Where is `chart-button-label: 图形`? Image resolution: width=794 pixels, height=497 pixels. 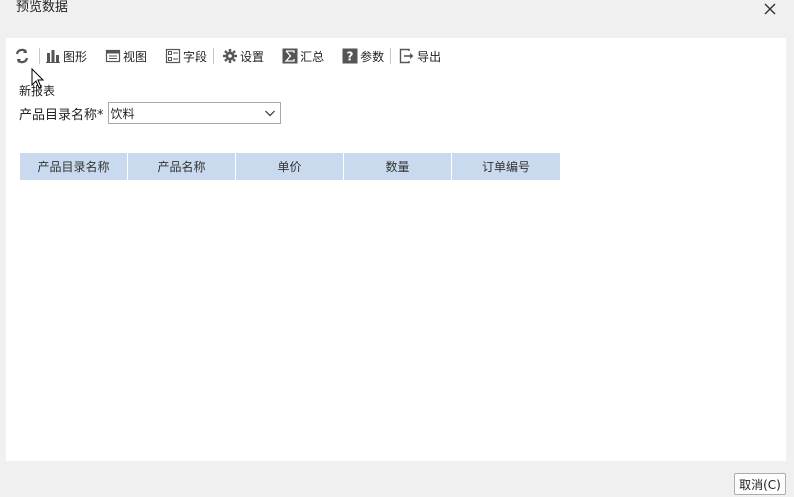 chart-button-label: 图形 is located at coordinates (75, 56).